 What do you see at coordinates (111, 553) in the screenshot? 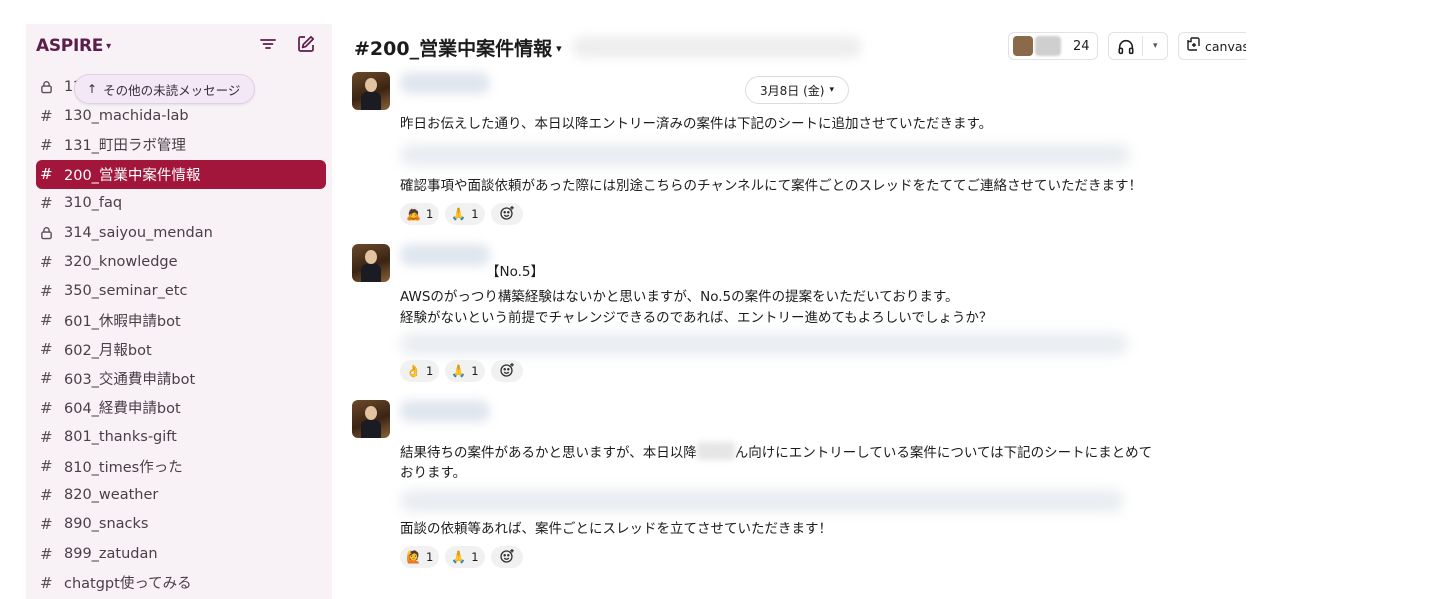
I see `channel-label: 899_zatudan` at bounding box center [111, 553].